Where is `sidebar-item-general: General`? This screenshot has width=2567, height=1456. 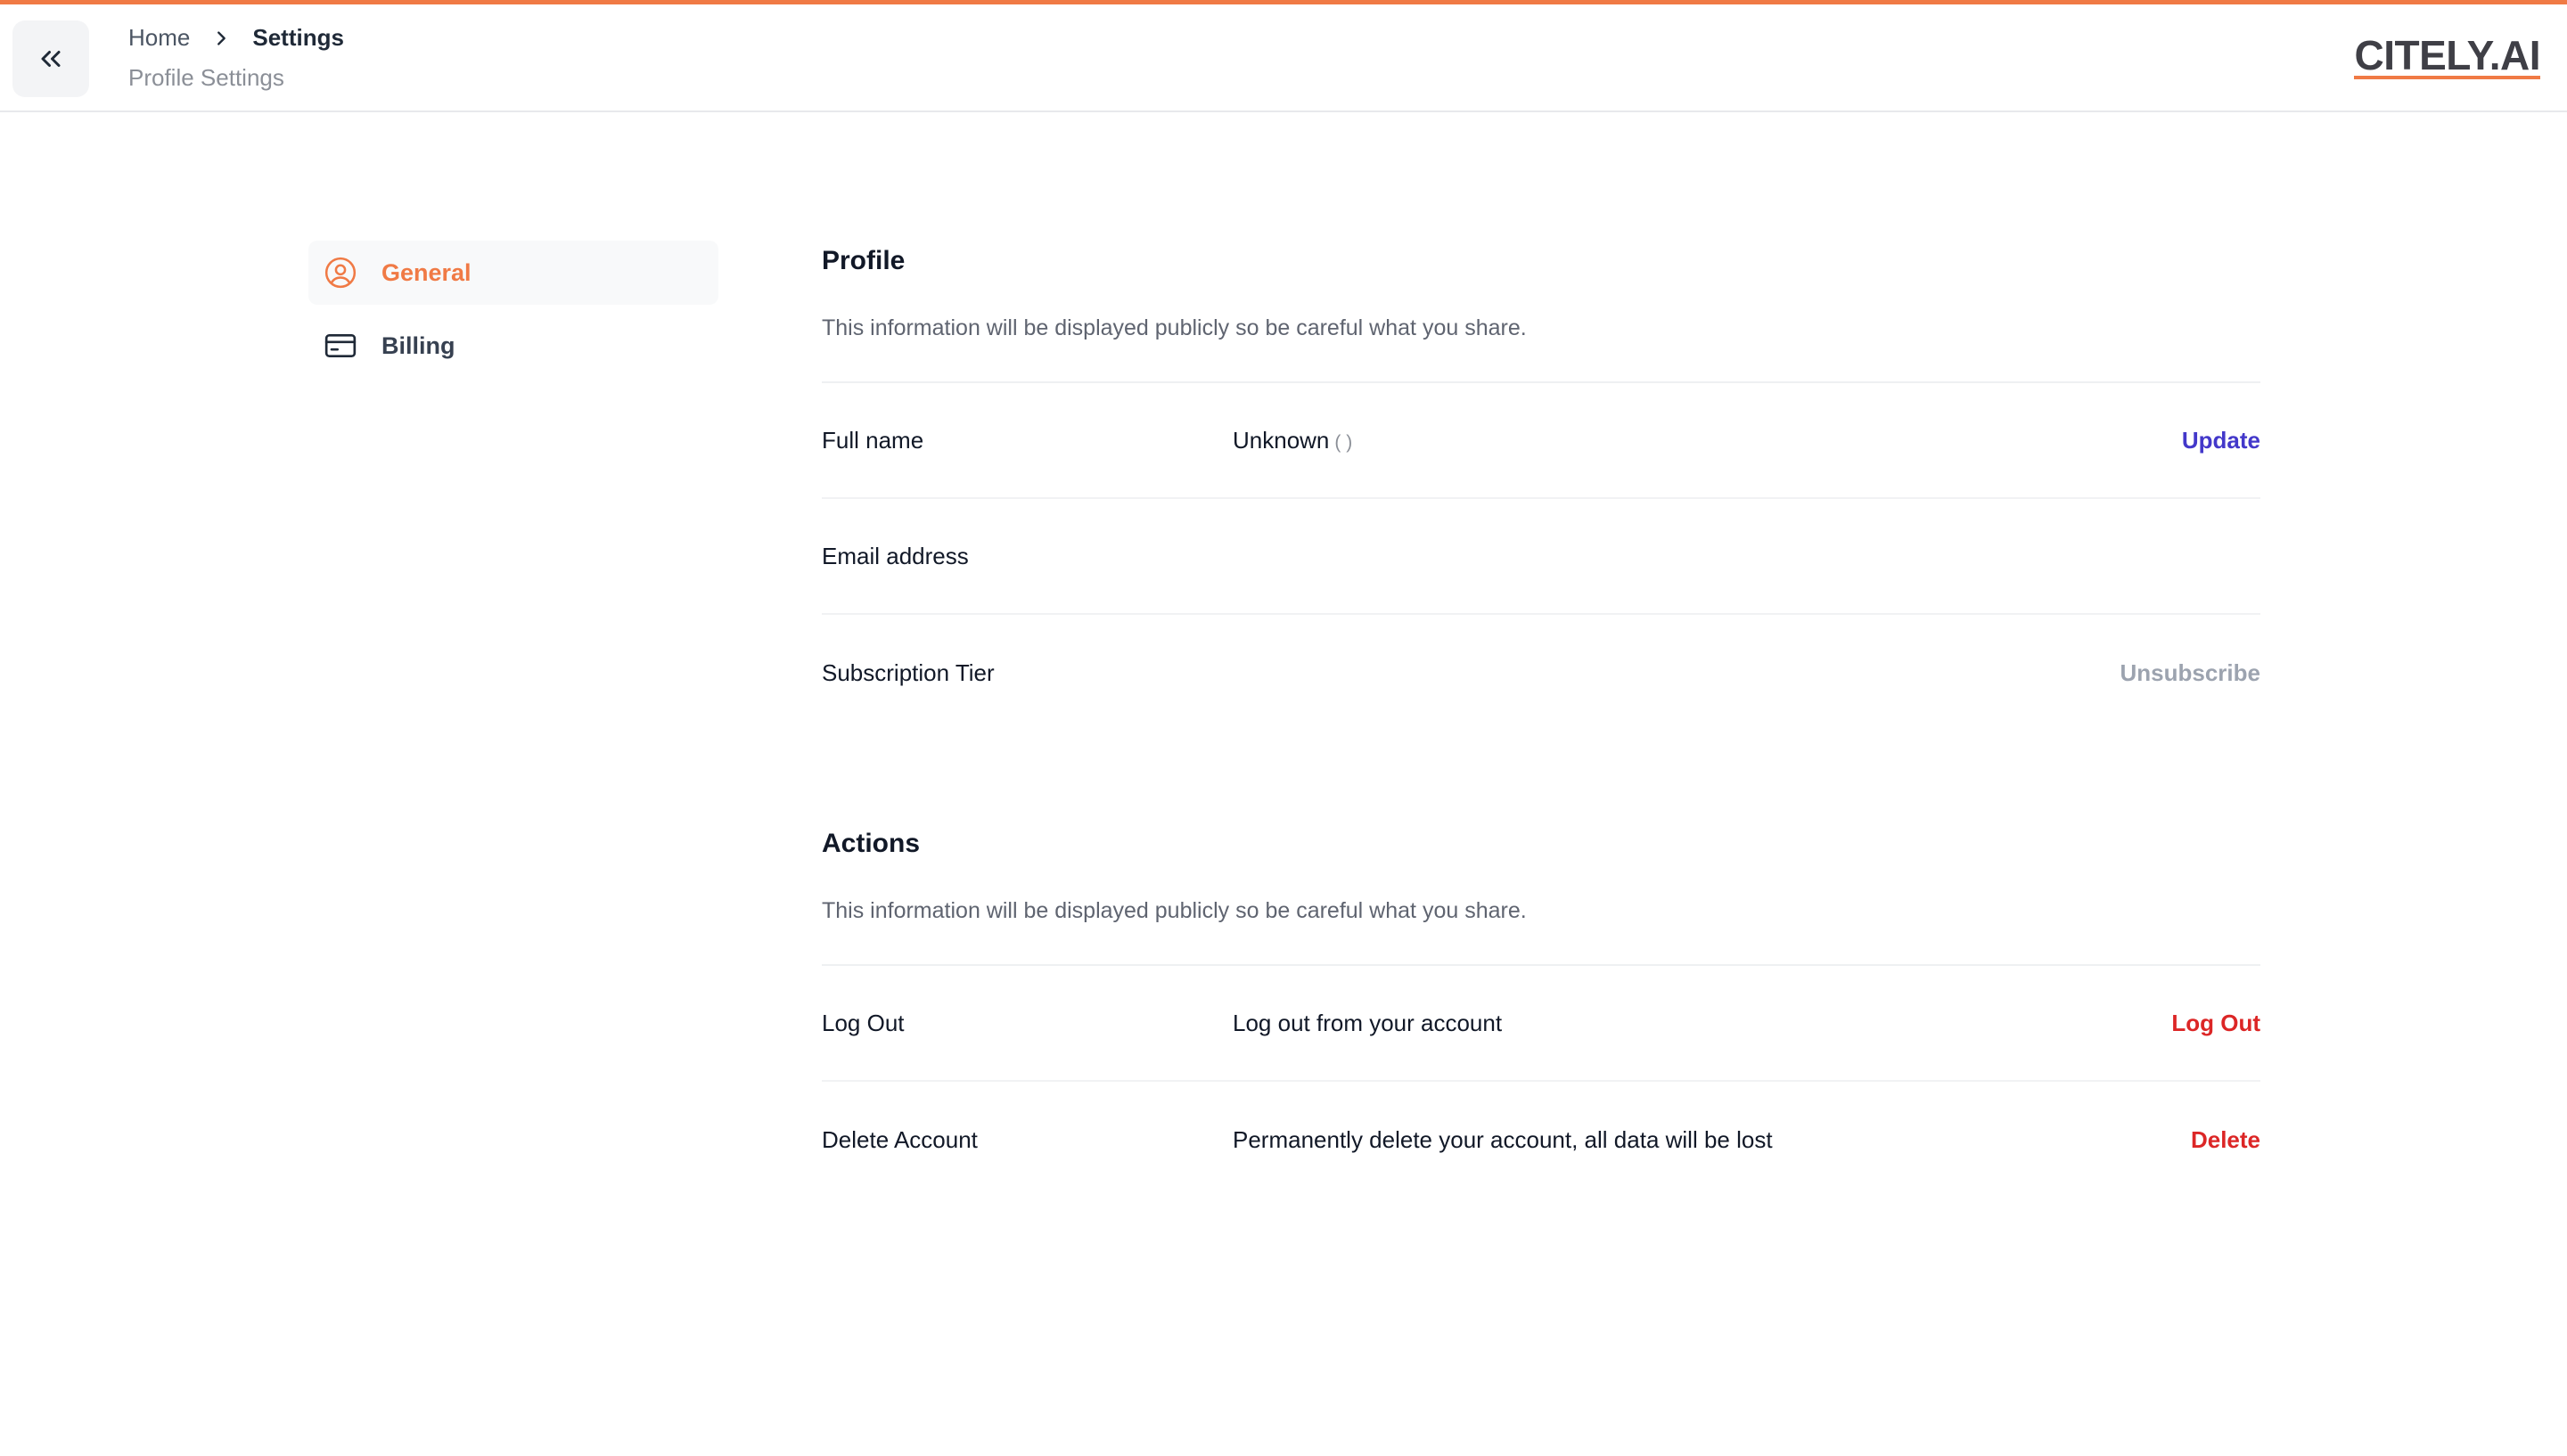 sidebar-item-general: General is located at coordinates (513, 273).